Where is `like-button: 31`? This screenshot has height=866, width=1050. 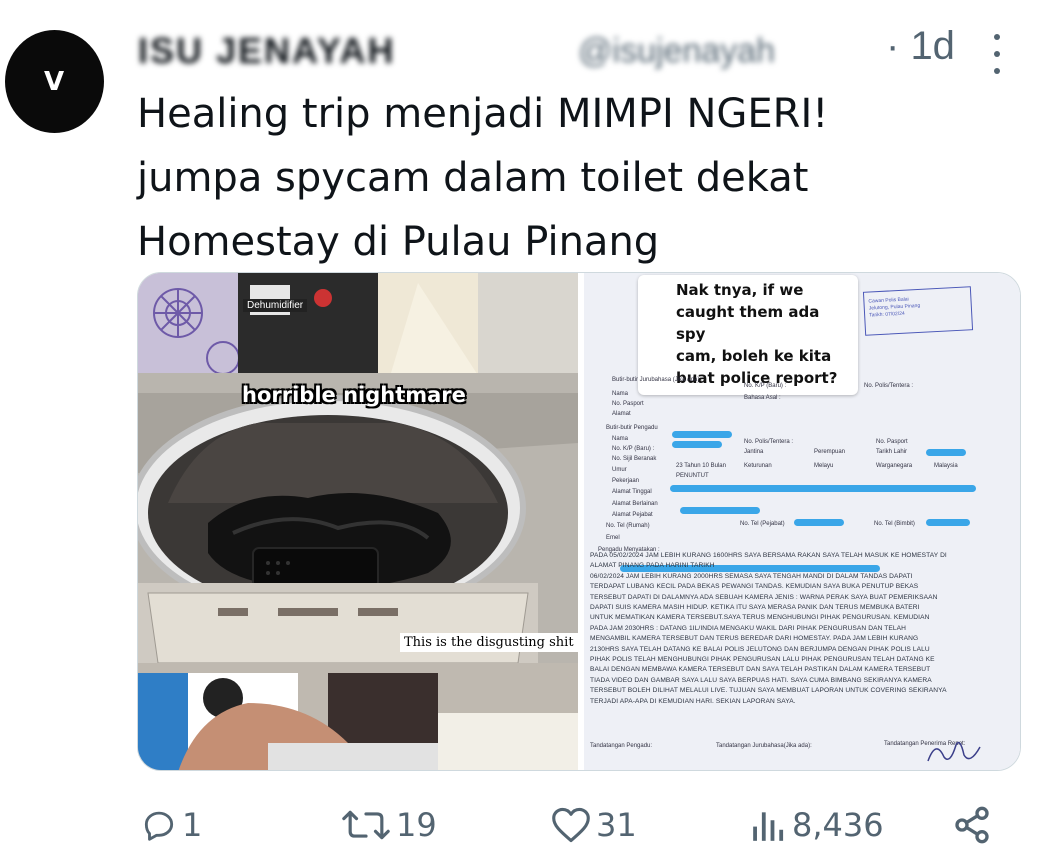 like-button: 31 is located at coordinates (593, 825).